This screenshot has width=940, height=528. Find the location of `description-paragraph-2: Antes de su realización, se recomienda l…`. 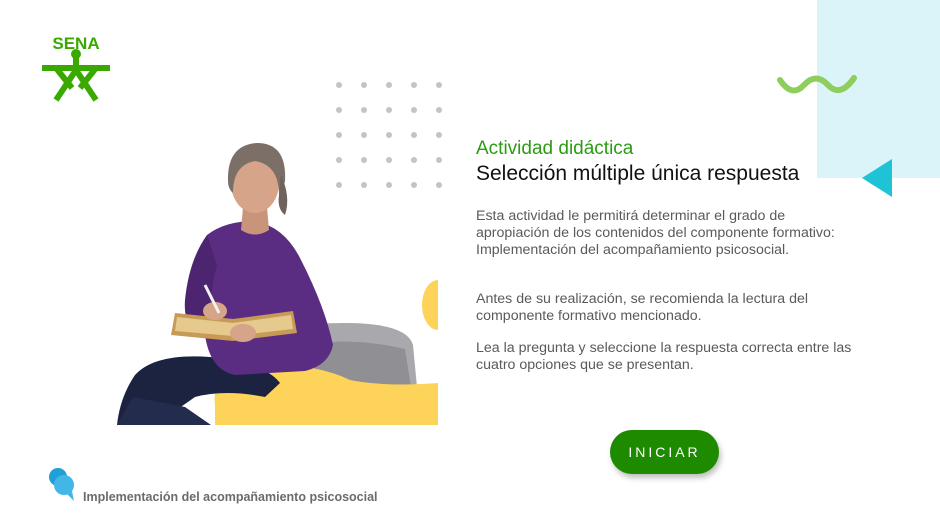

description-paragraph-2: Antes de su realización, se recomienda l… is located at coordinates (642, 307).